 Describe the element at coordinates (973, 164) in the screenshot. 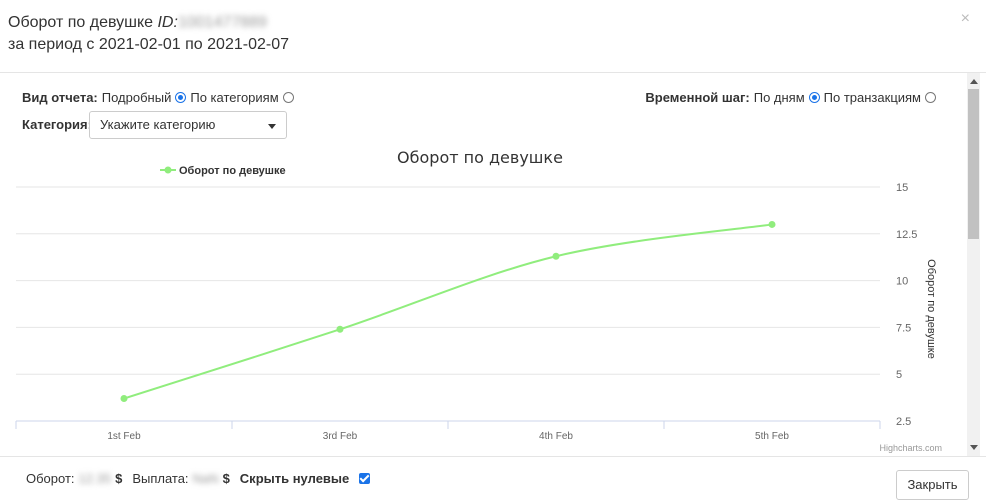

I see `scroll-thumb` at that location.